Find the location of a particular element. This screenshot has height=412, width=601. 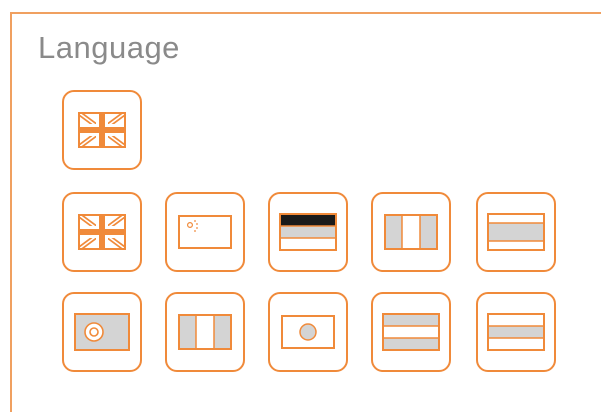

spain-flag-icon is located at coordinates (516, 232).